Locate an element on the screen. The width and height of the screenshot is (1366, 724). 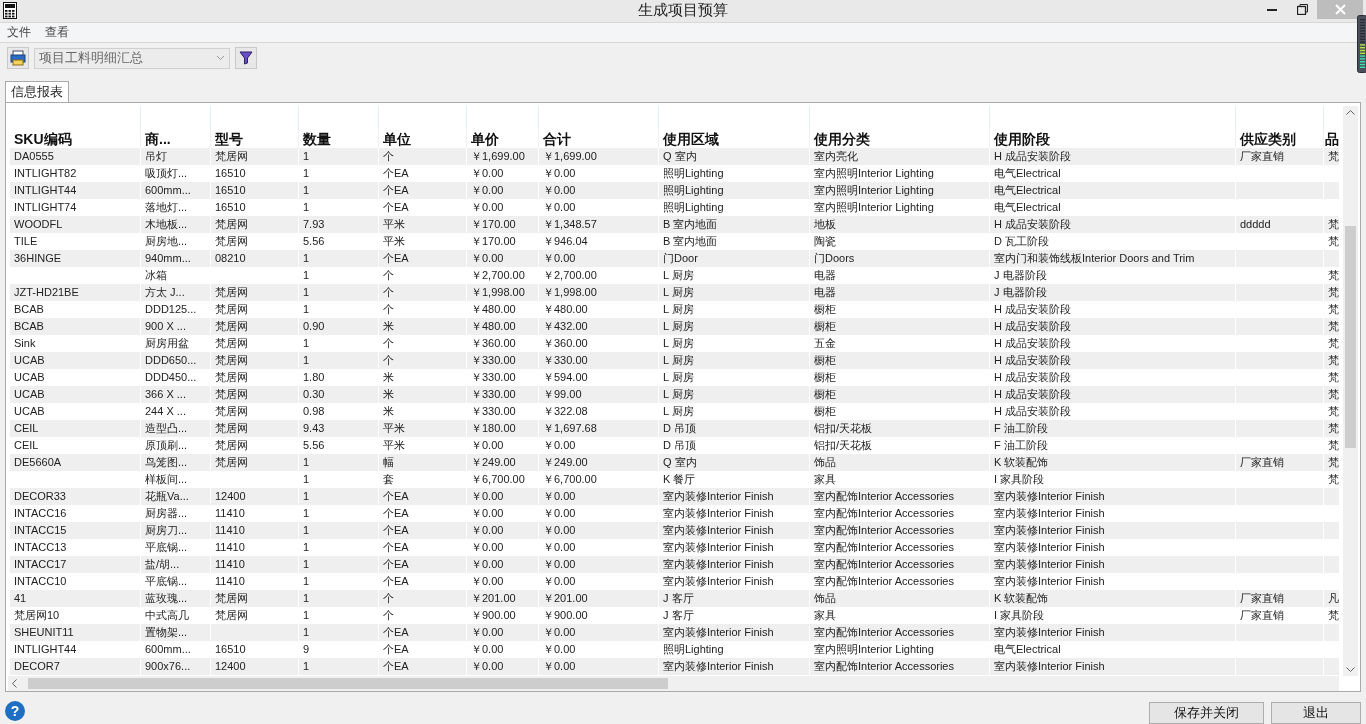
table-cell: ￥432.00 is located at coordinates (599, 327).